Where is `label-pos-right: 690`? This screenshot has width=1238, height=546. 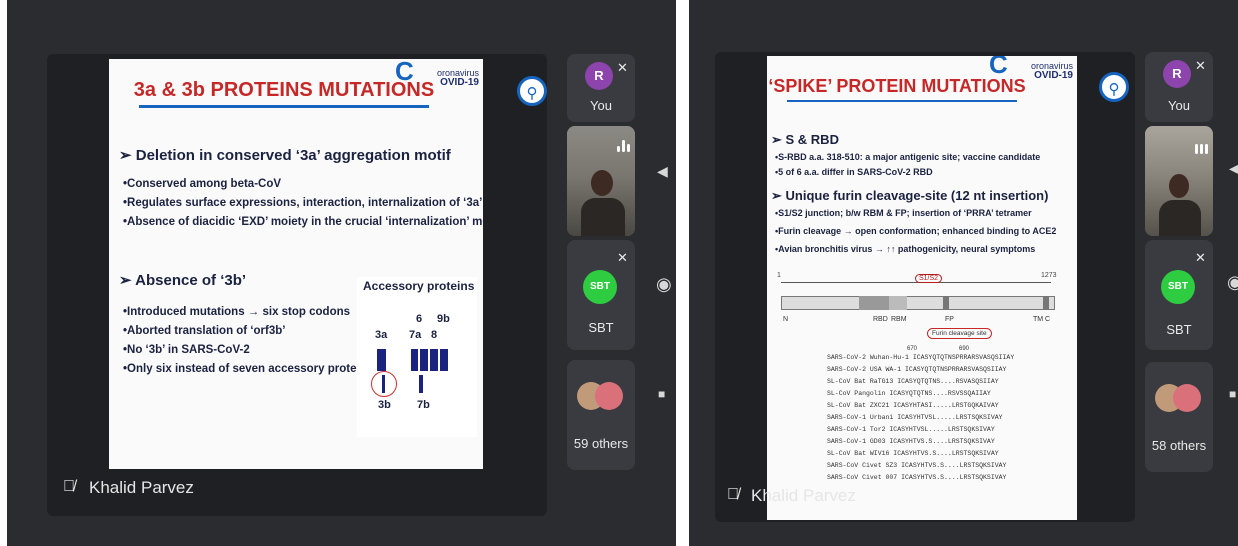 label-pos-right: 690 is located at coordinates (964, 349).